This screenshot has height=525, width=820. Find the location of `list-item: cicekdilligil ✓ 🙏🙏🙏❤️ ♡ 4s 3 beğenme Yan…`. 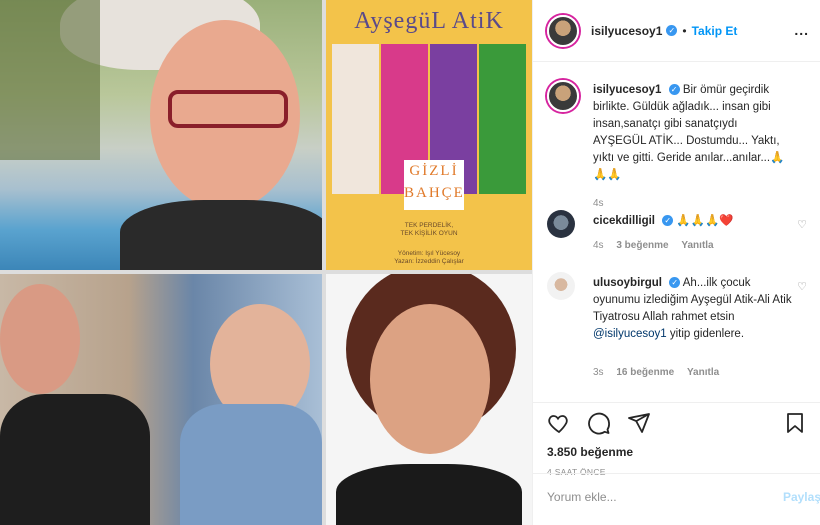

list-item: cicekdilligil ✓ 🙏🙏🙏❤️ ♡ 4s 3 beğenme Yan… is located at coordinates (678, 235).